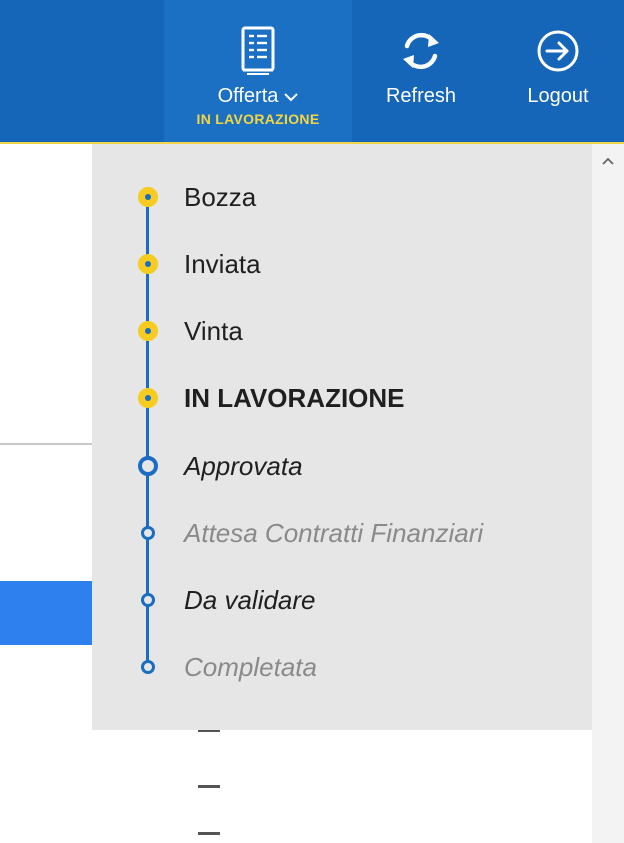 Image resolution: width=624 pixels, height=843 pixels. Describe the element at coordinates (258, 51) in the screenshot. I see `document-list-icon` at that location.